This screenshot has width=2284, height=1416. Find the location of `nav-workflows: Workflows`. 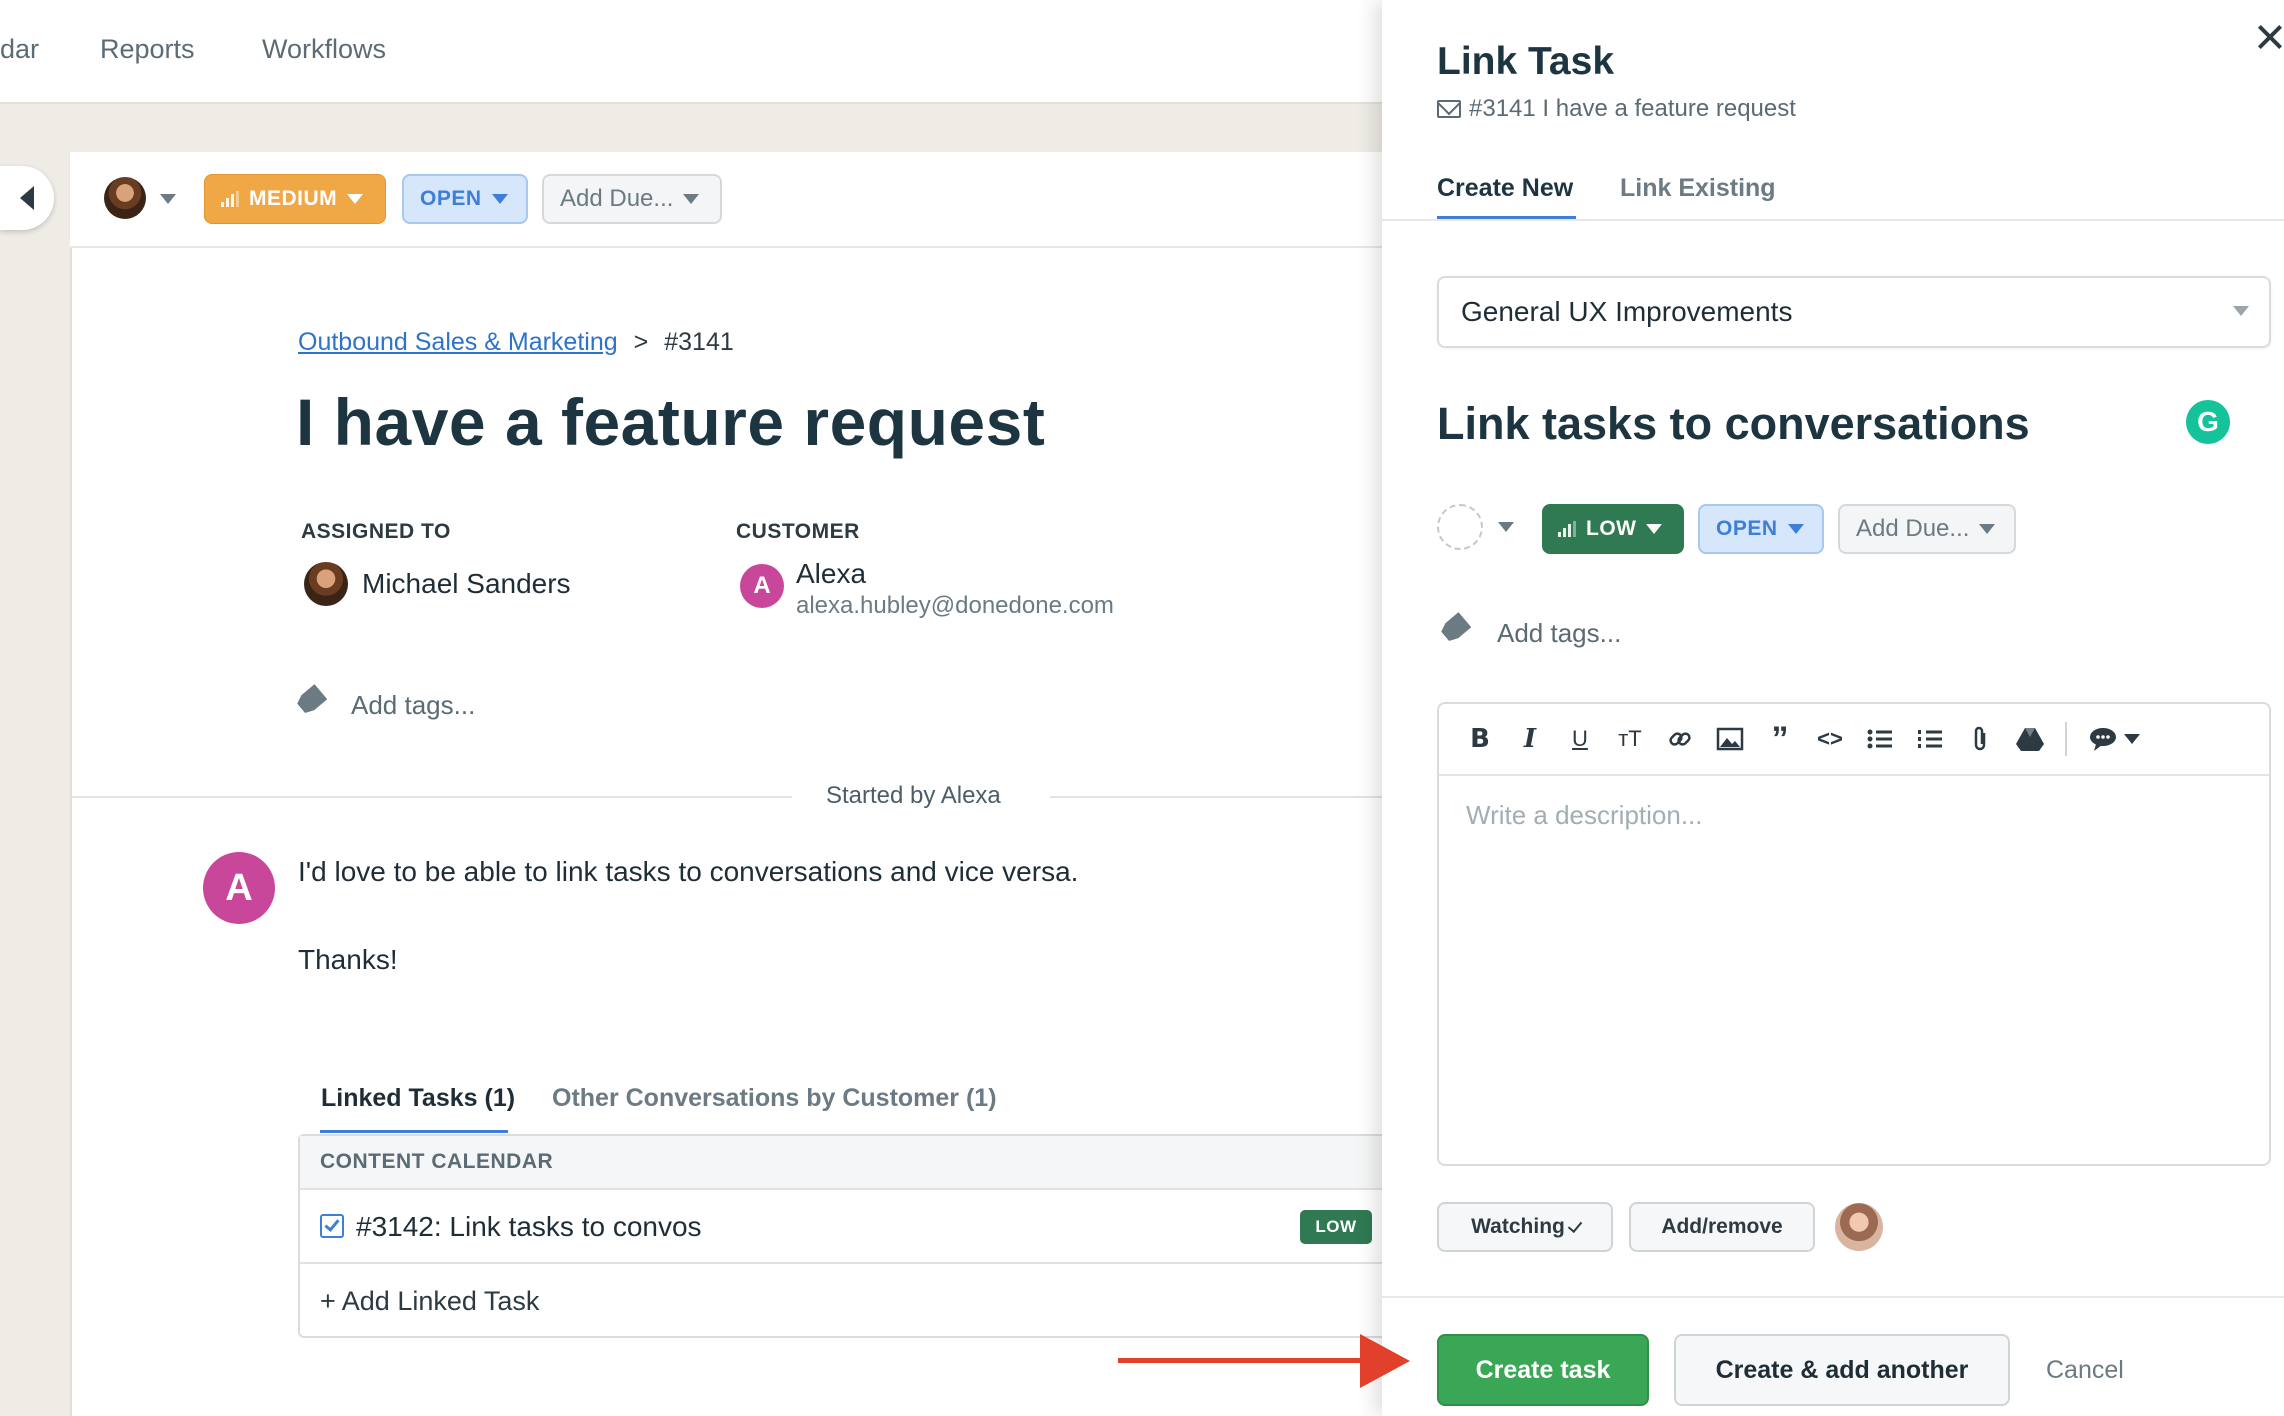

nav-workflows: Workflows is located at coordinates (324, 49).